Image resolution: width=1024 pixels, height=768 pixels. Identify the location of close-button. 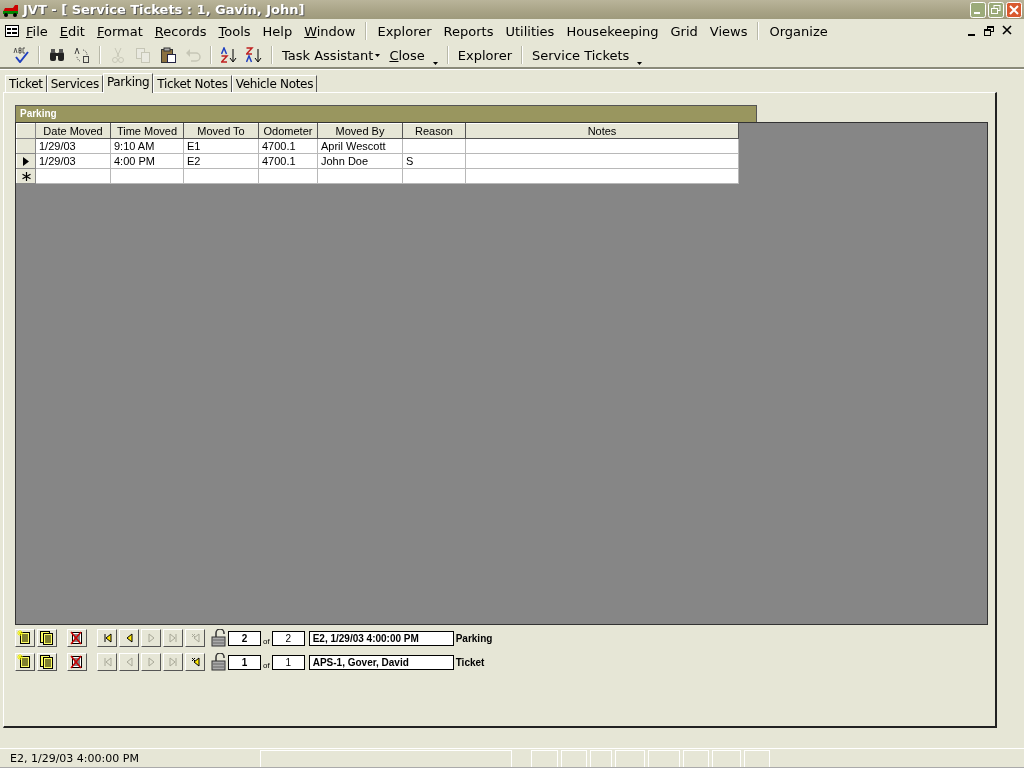
(1014, 9).